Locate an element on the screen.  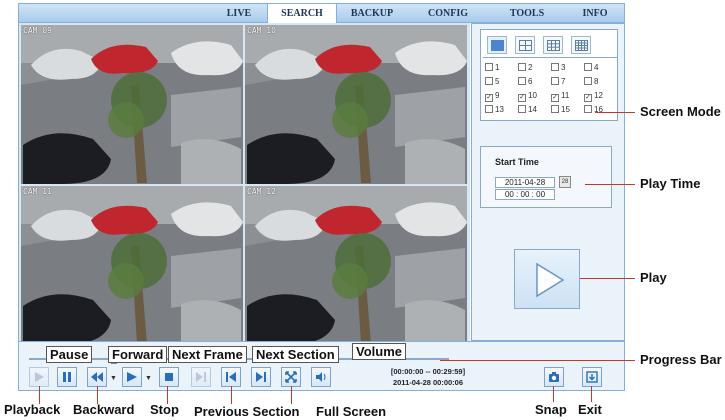
channel-checkbox: 7 is located at coordinates (565, 83).